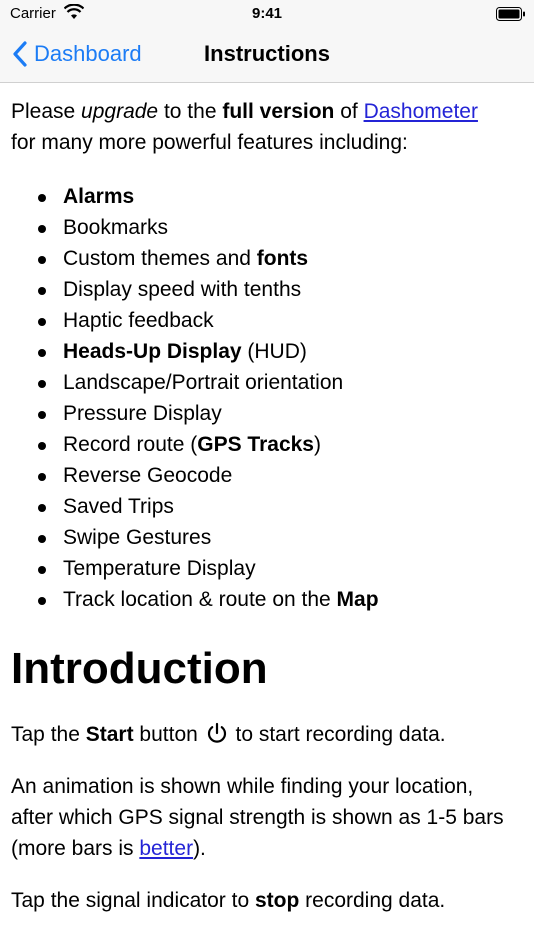 Image resolution: width=534 pixels, height=950 pixels. I want to click on text-animation-end: )., so click(199, 848).